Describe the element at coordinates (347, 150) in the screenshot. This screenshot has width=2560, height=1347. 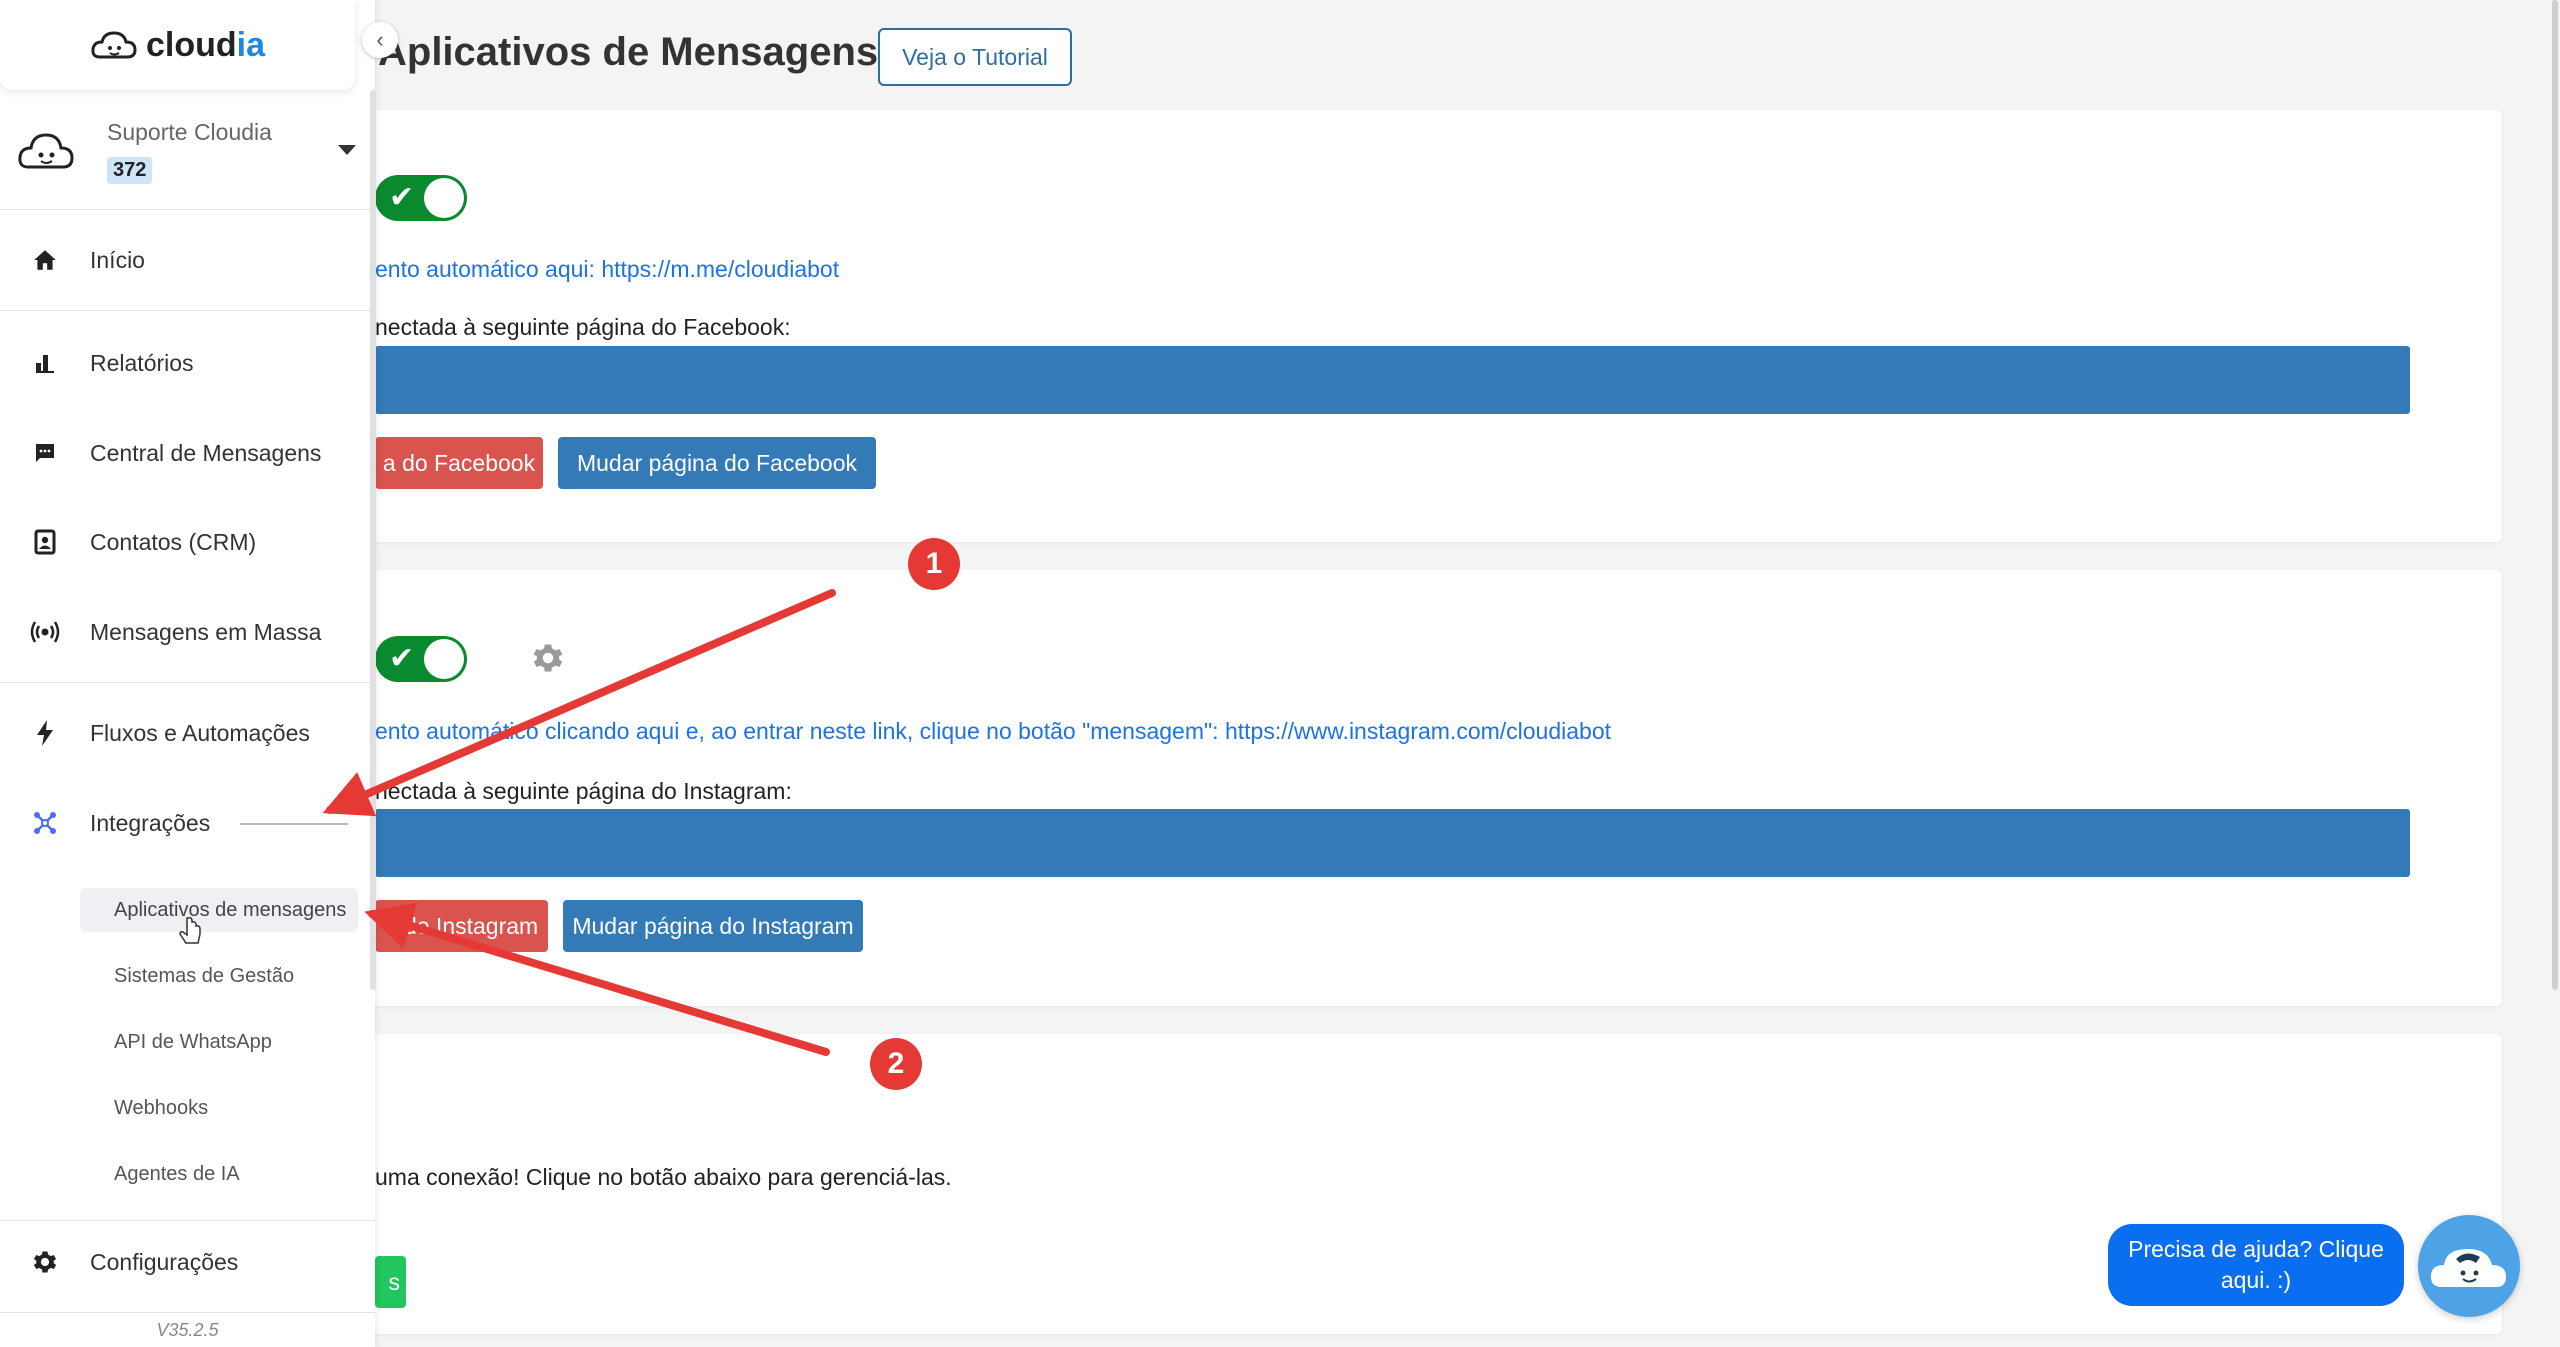
I see `chevron-down-icon` at that location.